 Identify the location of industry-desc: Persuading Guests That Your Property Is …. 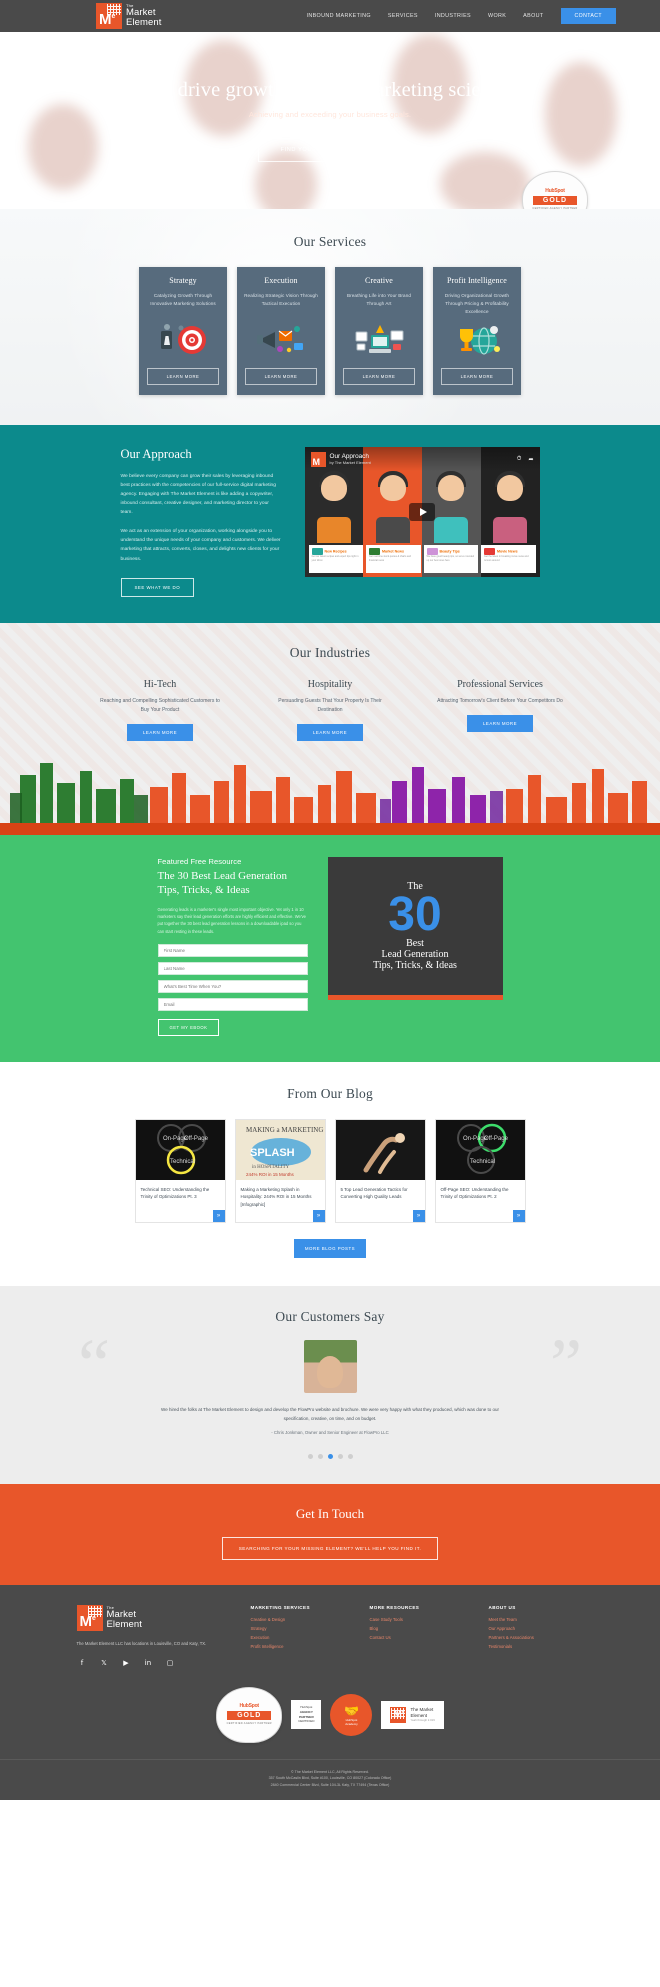
(330, 705).